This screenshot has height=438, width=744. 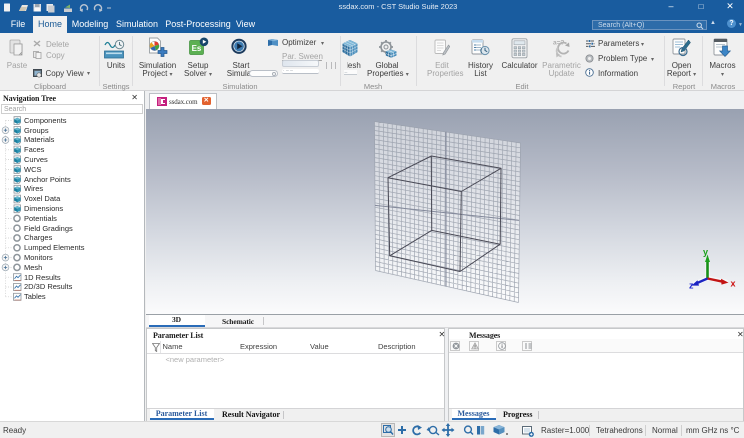 I want to click on svg-text: Es, so click(x=197, y=48).